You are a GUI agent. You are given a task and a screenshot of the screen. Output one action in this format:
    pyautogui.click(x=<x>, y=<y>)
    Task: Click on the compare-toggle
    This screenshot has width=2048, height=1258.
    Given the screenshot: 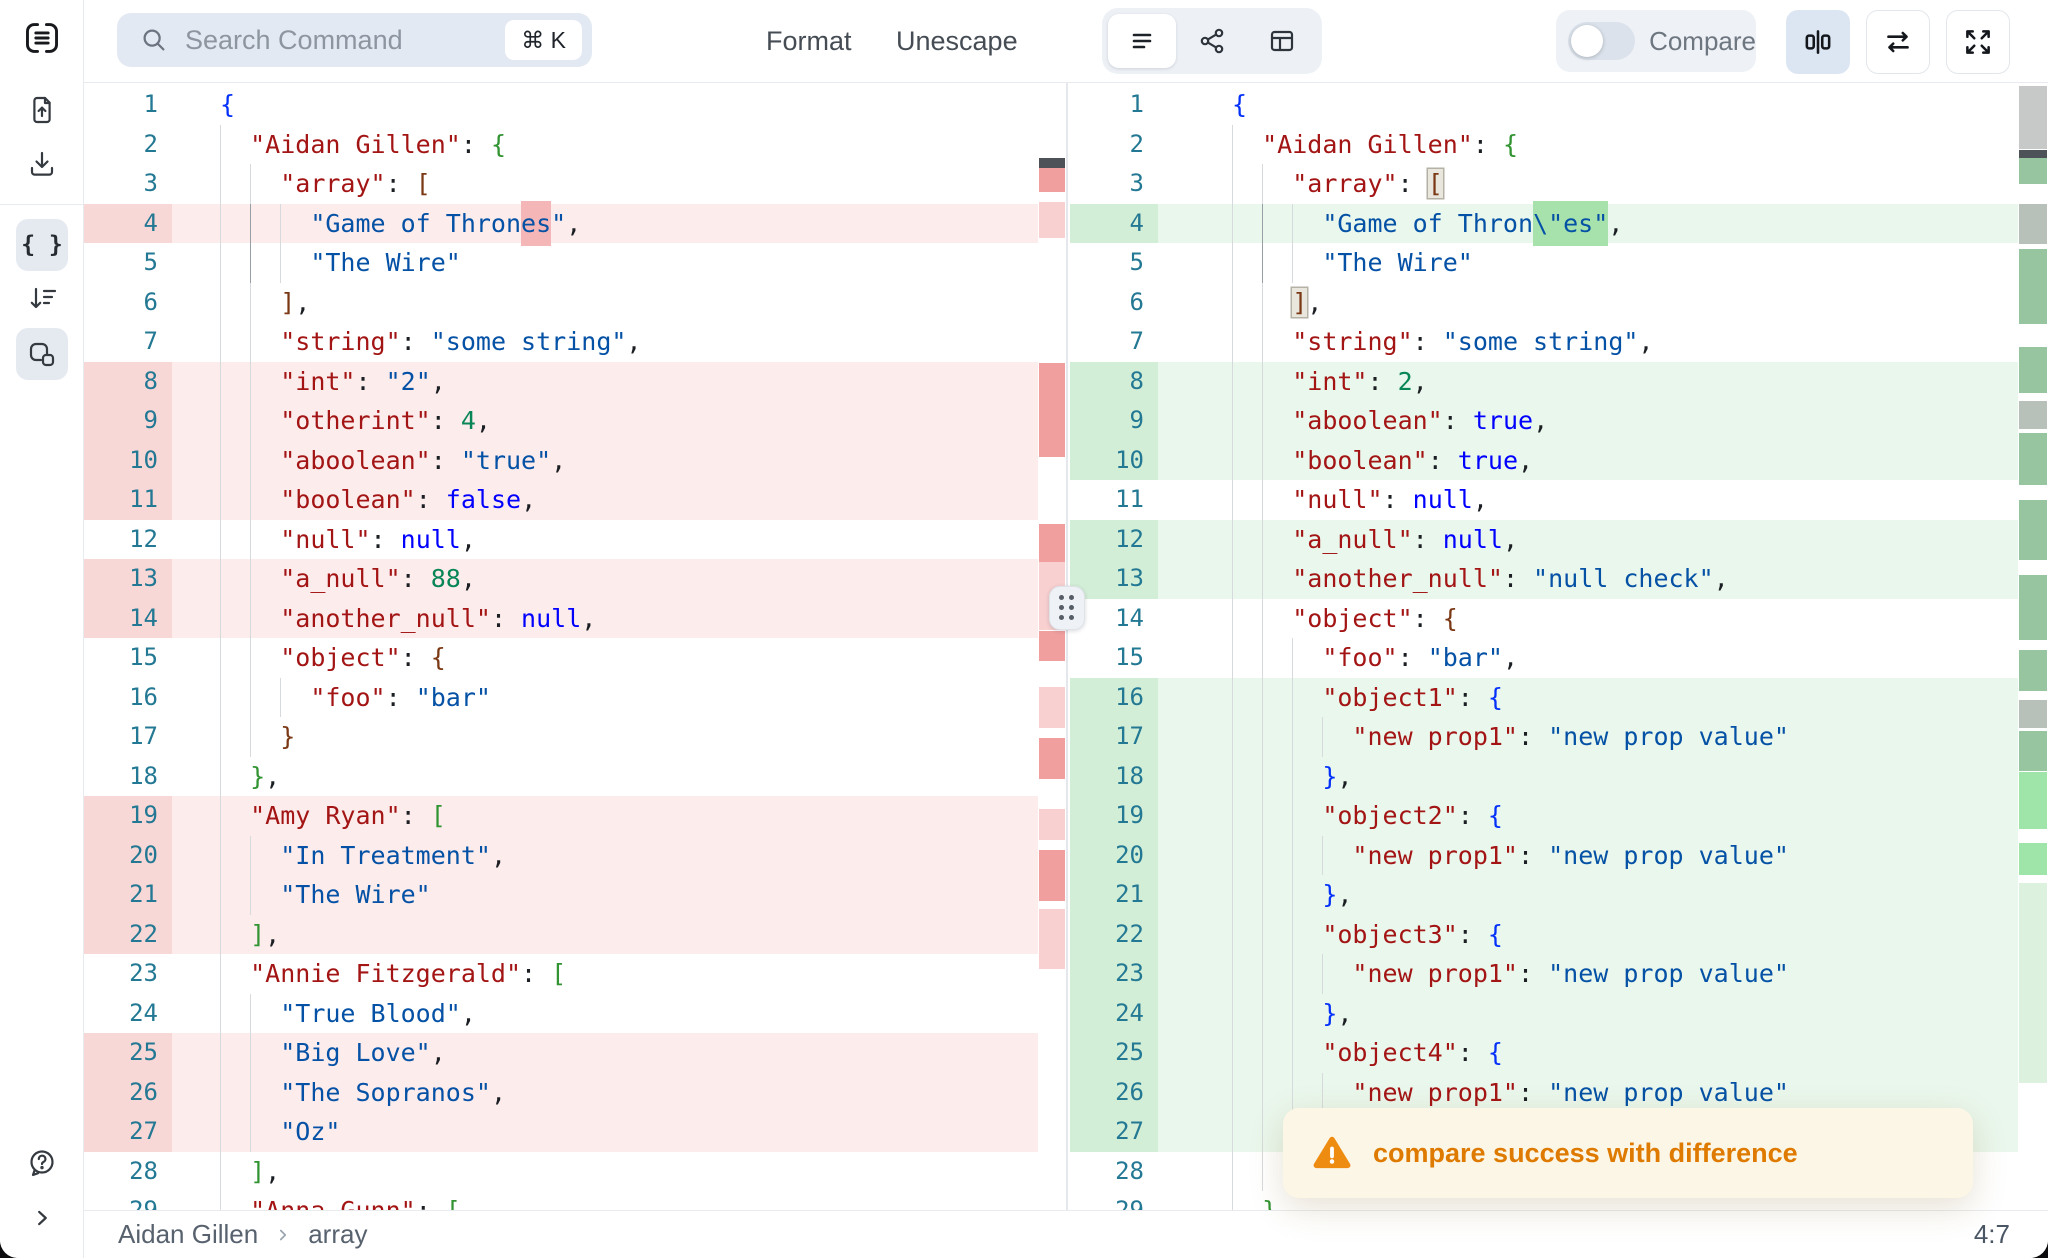 What is the action you would take?
    pyautogui.click(x=1602, y=41)
    